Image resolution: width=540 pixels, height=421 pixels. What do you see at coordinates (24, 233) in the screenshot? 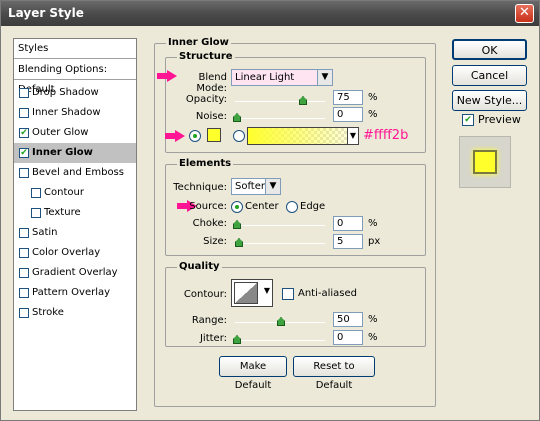
I see `satin-checkbox` at bounding box center [24, 233].